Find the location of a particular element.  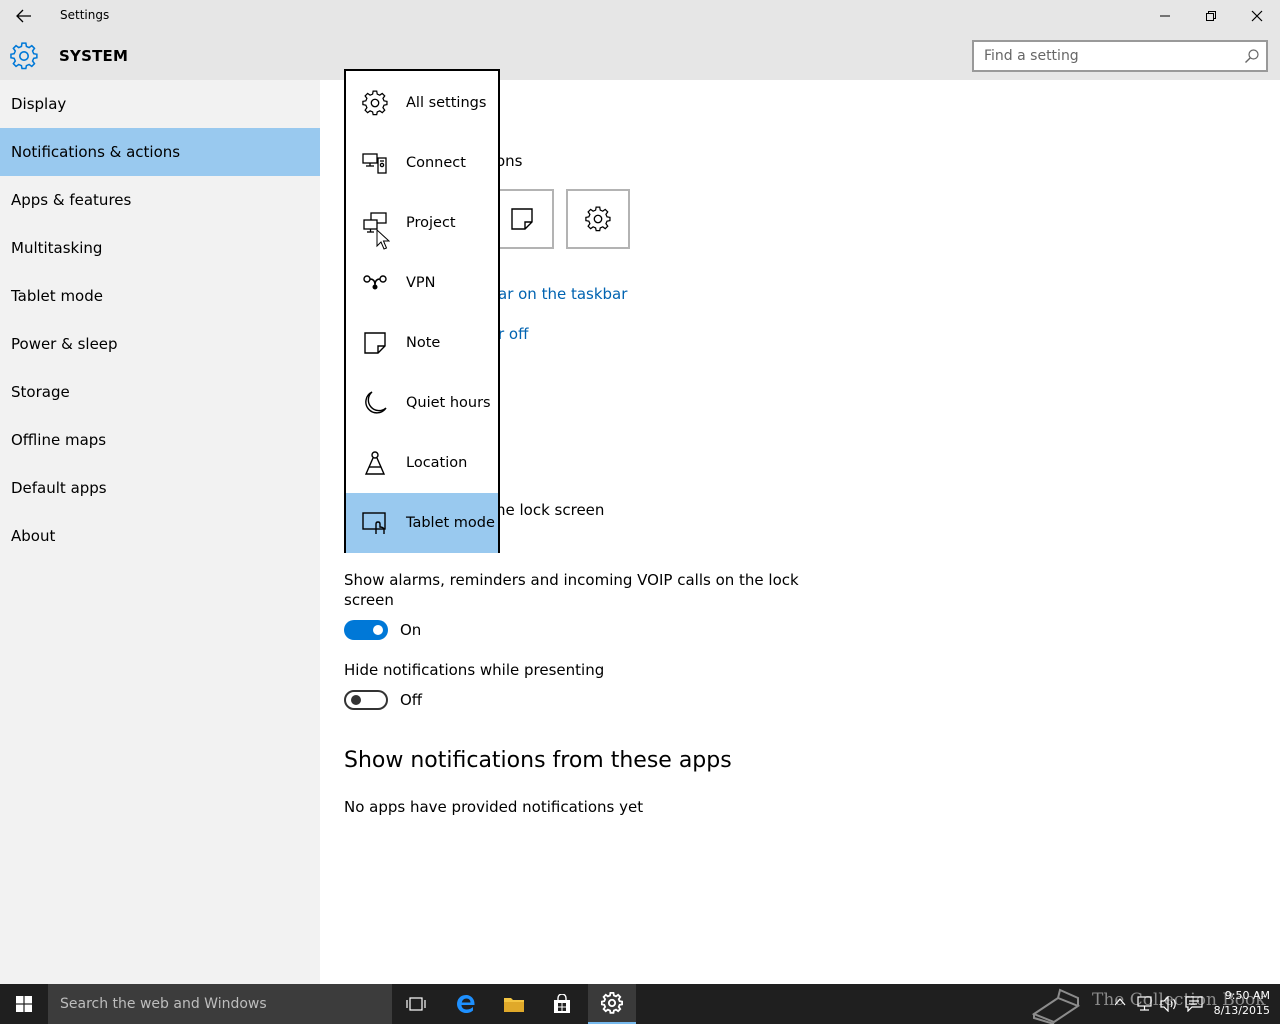

sidebar-item-power-sleep: Power & sleep is located at coordinates (160, 344).